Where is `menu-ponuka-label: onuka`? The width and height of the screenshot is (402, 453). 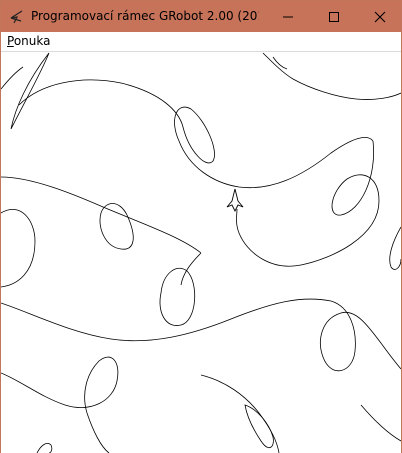
menu-ponuka-label: onuka is located at coordinates (32, 41).